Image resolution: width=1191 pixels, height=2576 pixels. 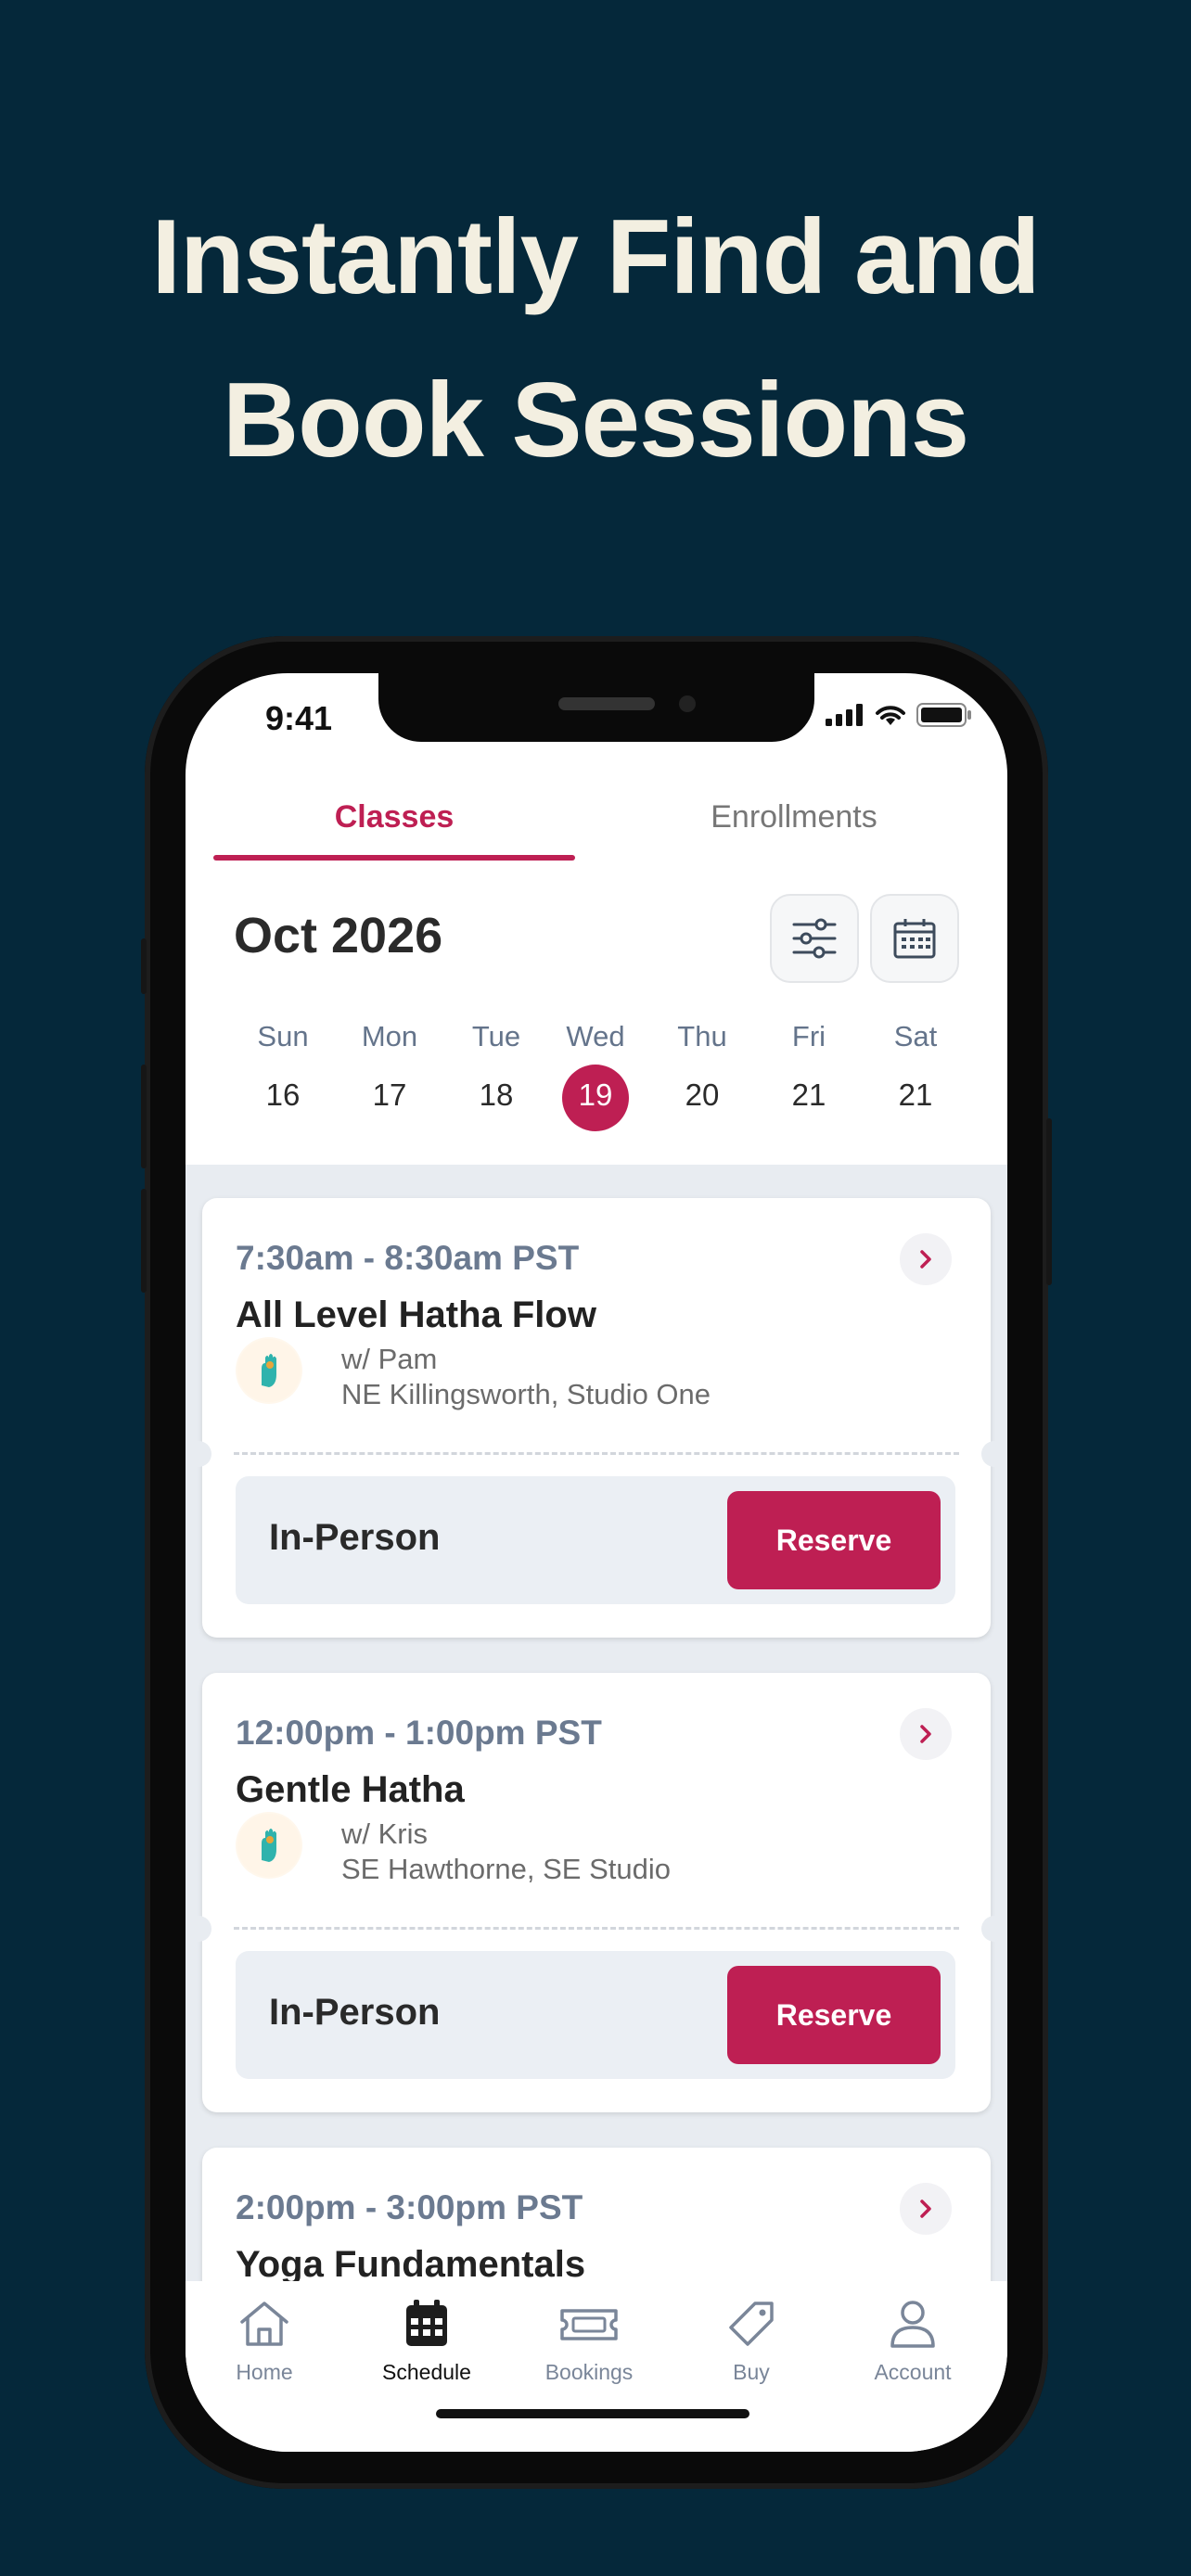 I want to click on day-number: 20, so click(x=702, y=1096).